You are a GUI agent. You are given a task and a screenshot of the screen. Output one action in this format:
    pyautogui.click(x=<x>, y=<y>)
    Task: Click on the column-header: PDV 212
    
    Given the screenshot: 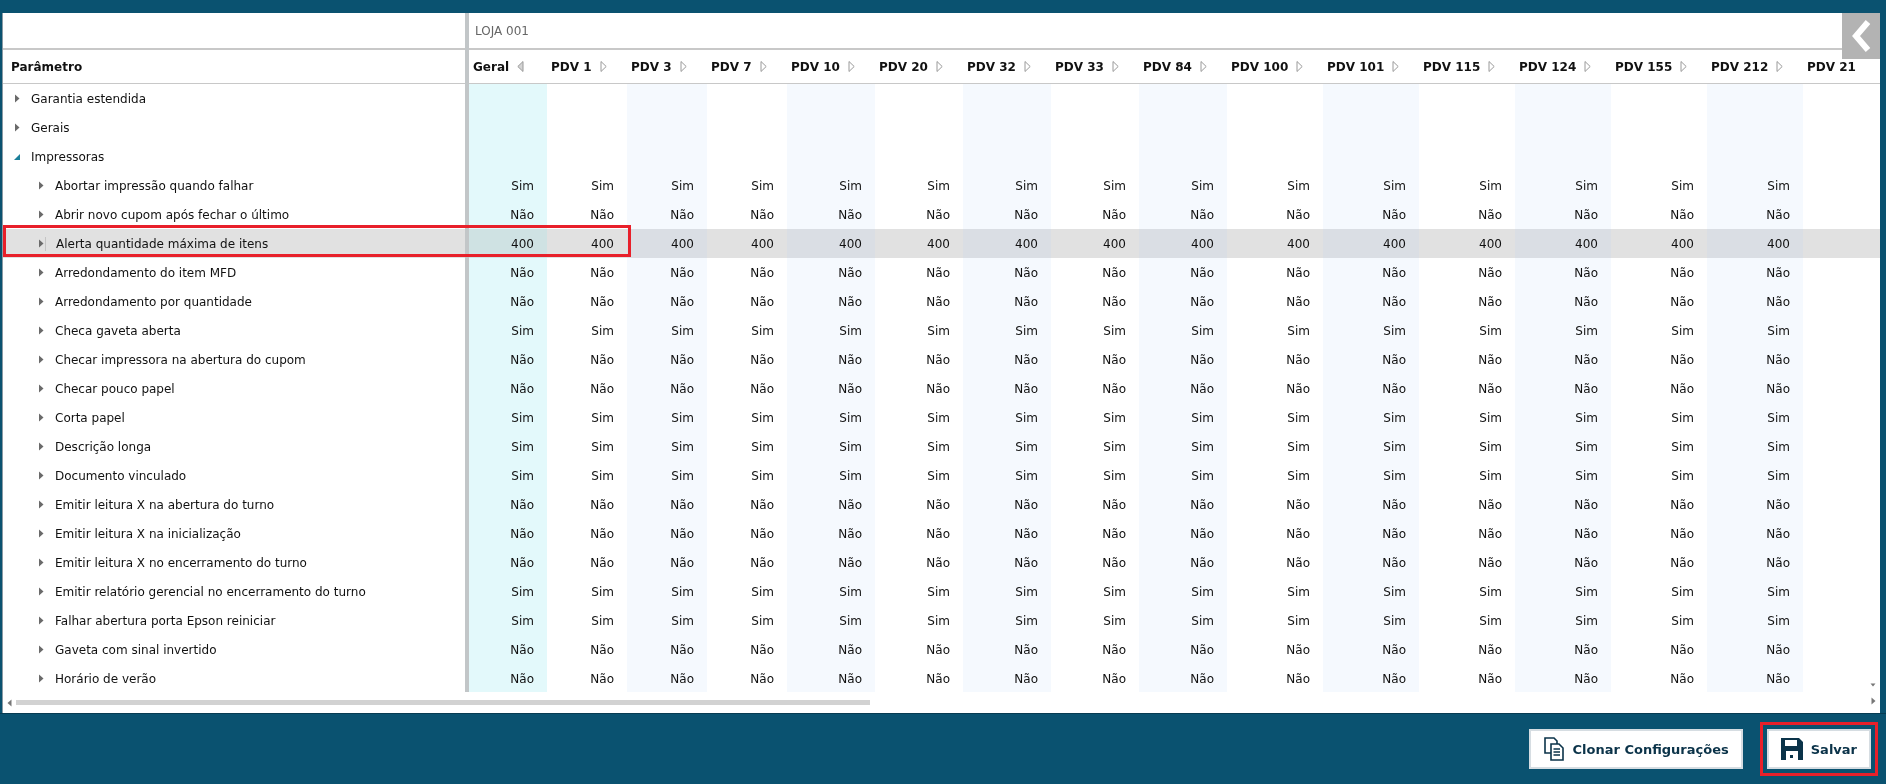 What is the action you would take?
    pyautogui.click(x=1755, y=66)
    